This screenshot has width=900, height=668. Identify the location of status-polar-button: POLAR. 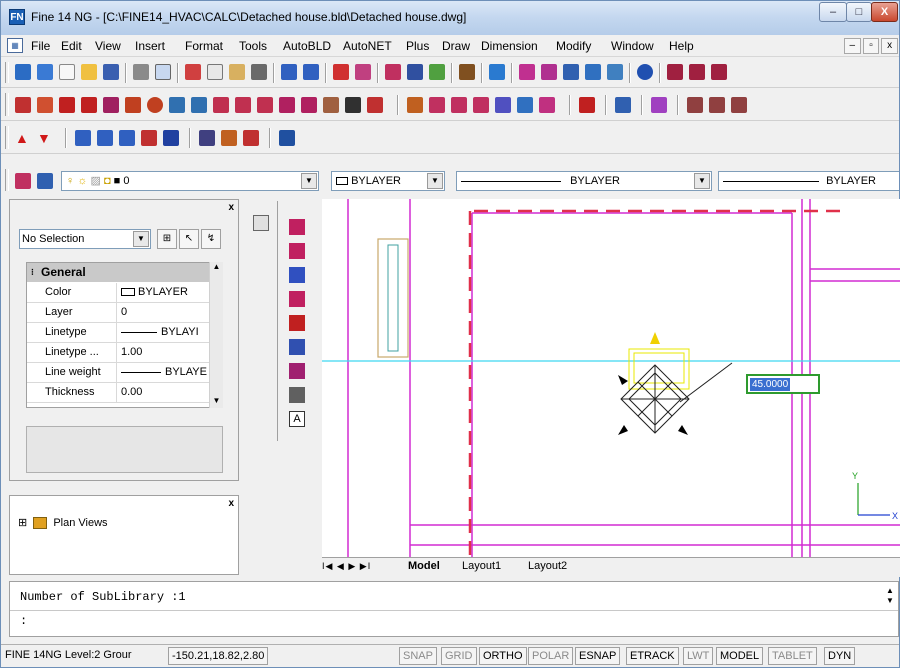
(551, 656).